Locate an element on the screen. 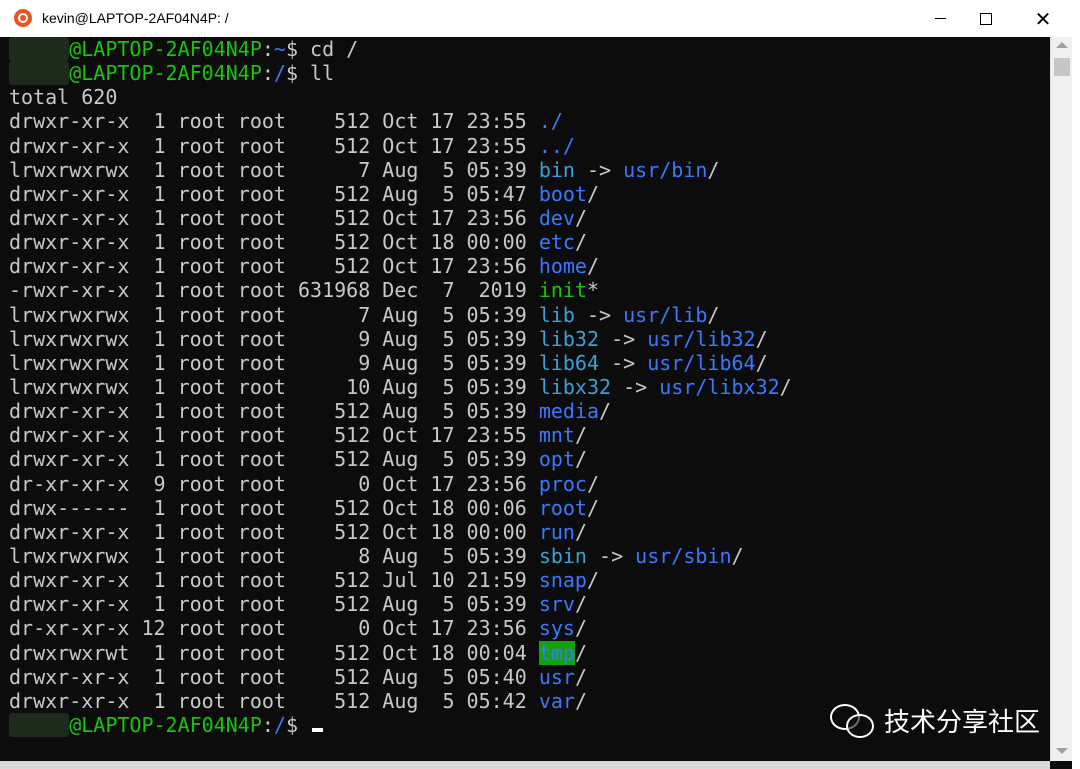 The height and width of the screenshot is (769, 1080). directory-name: opt is located at coordinates (556, 459).